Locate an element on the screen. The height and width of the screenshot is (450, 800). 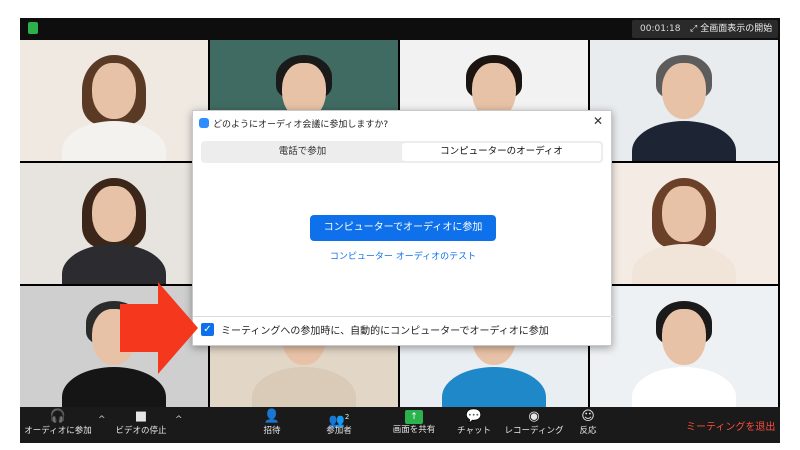
join-with-computer-audio-button: コンピューターでオーディオに参加 is located at coordinates (403, 228).